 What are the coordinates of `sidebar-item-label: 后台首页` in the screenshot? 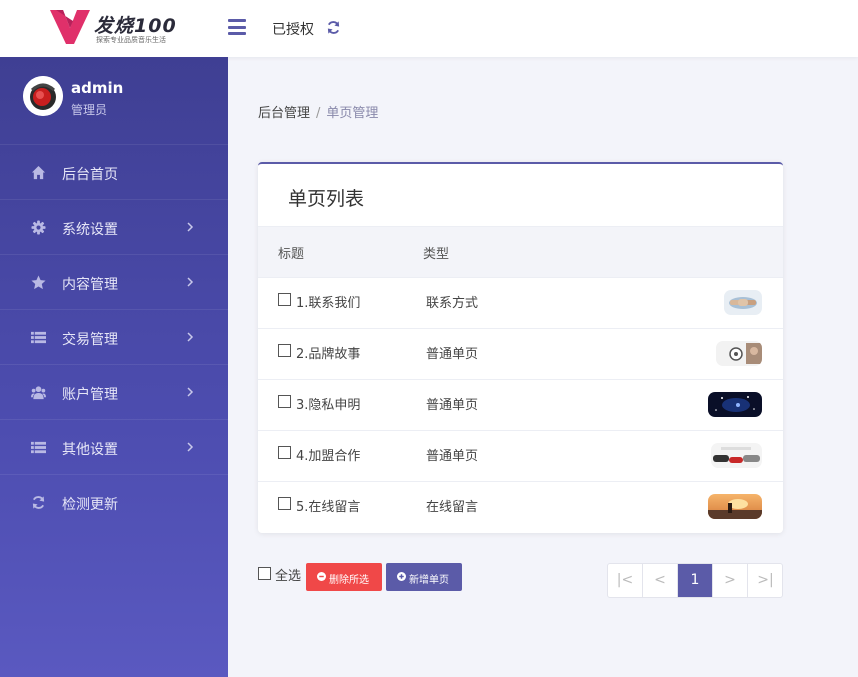 It's located at (90, 175).